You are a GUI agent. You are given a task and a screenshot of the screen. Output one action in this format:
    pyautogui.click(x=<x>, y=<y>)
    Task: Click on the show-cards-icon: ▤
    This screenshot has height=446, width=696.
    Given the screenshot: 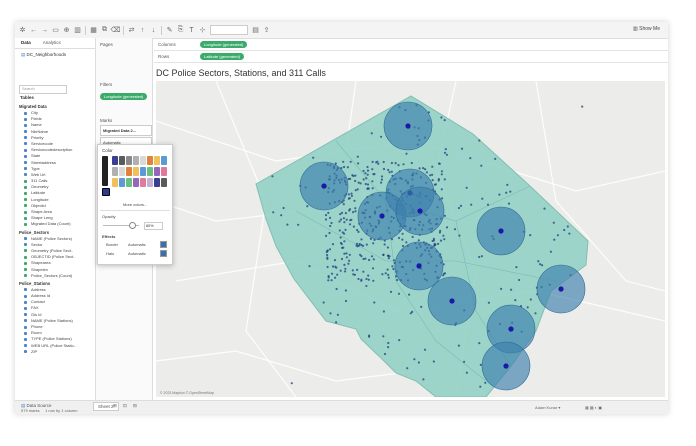 What is the action you would take?
    pyautogui.click(x=255, y=30)
    